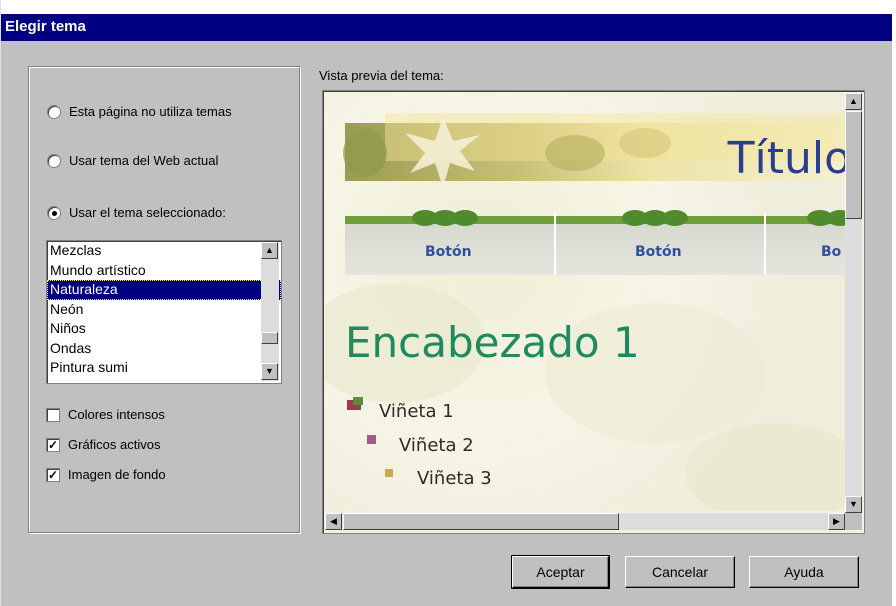 The image size is (896, 606). I want to click on nav-bar, so click(595, 246).